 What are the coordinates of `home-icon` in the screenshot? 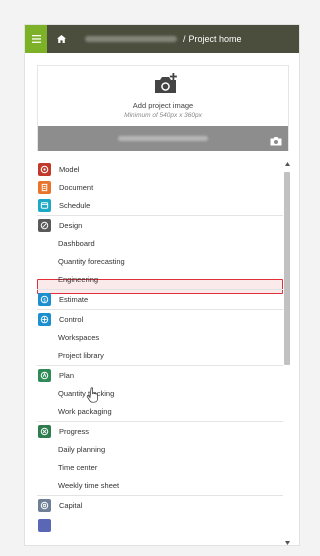 It's located at (61, 39).